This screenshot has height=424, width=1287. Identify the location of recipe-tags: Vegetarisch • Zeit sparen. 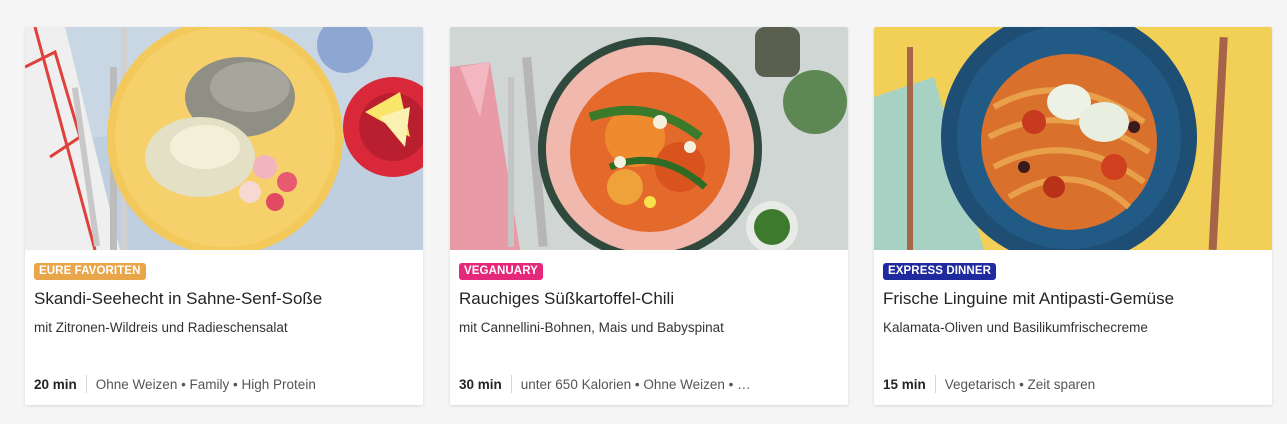
(1020, 384).